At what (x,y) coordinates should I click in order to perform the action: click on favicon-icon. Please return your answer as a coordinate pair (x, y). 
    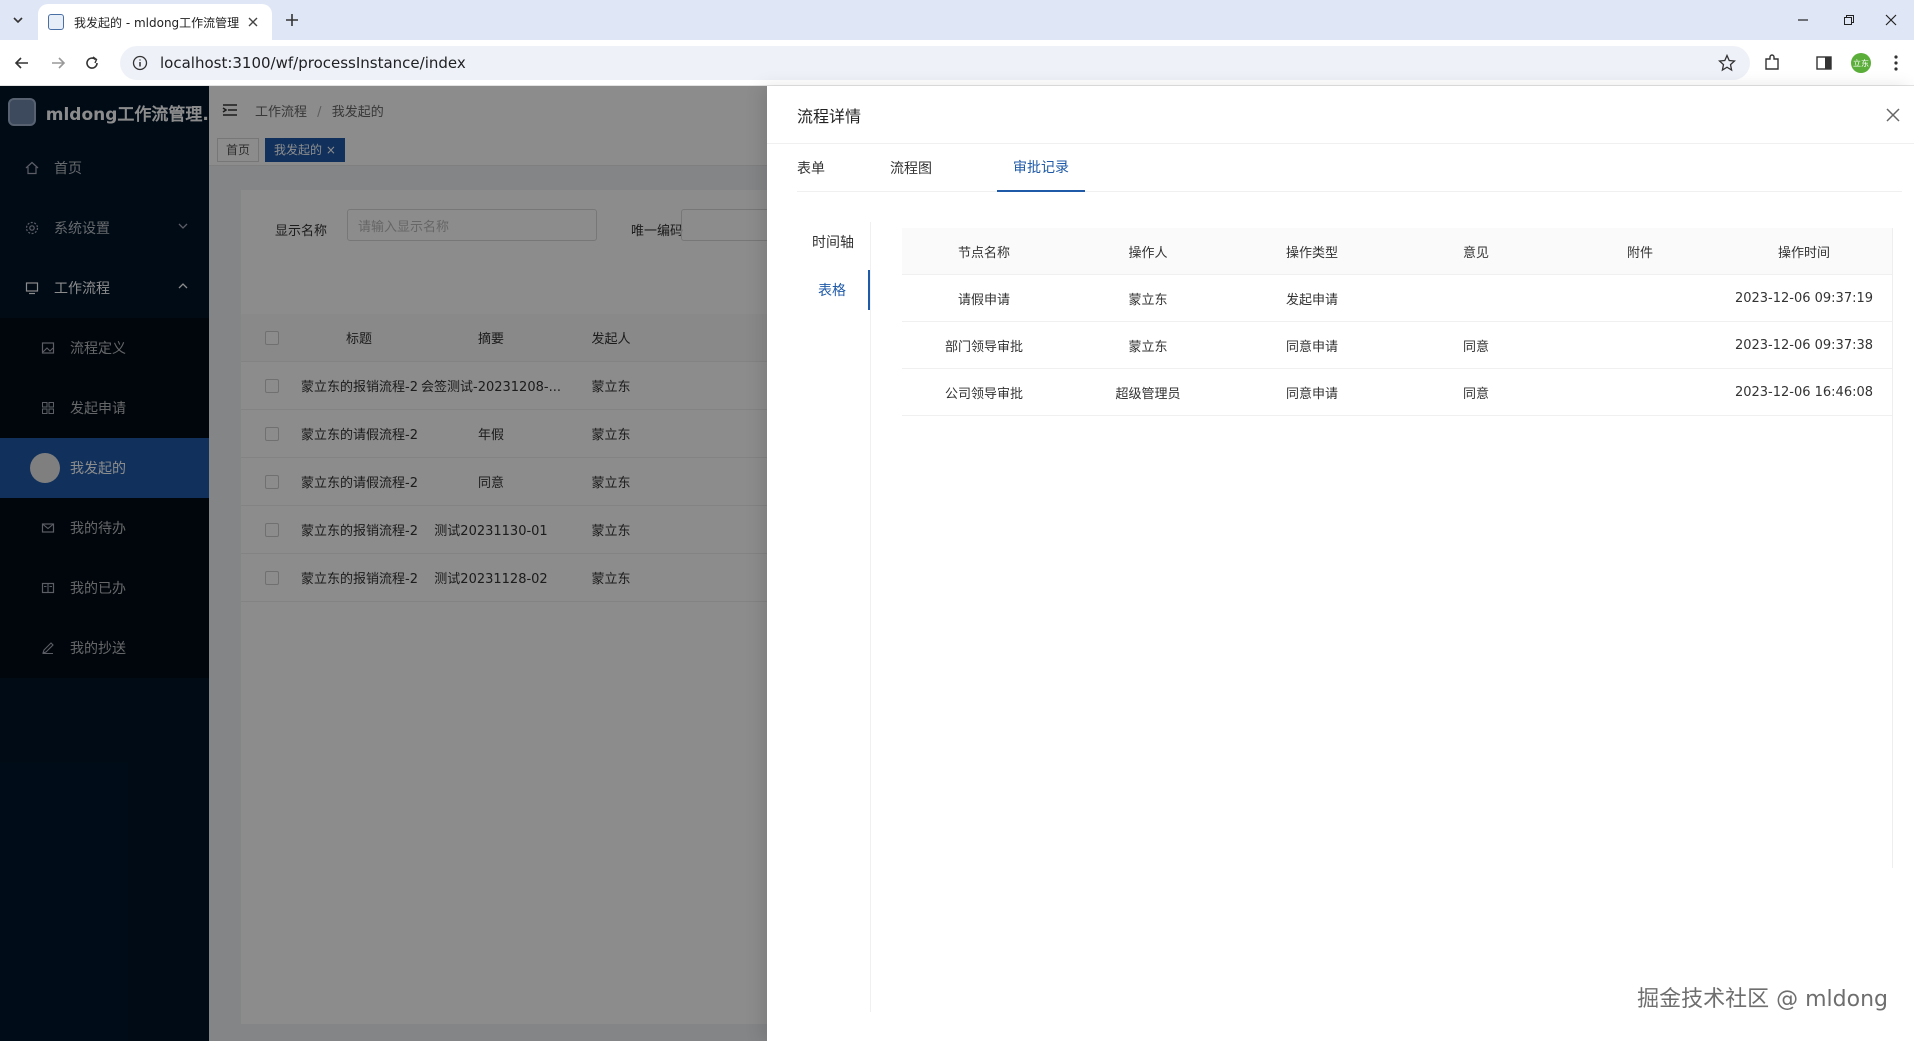
    Looking at the image, I should click on (56, 22).